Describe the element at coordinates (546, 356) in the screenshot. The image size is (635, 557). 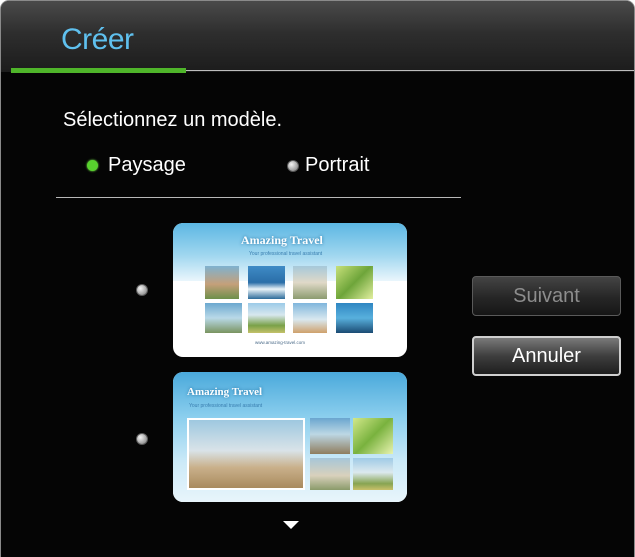
I see `cancel-button: Annuler` at that location.